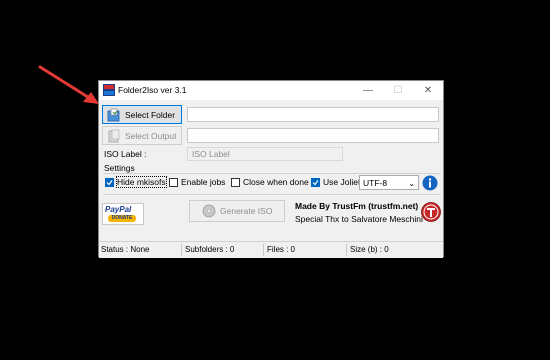 The image size is (550, 360). Describe the element at coordinates (342, 182) in the screenshot. I see `use-joliet-label: Use Joliet` at that location.